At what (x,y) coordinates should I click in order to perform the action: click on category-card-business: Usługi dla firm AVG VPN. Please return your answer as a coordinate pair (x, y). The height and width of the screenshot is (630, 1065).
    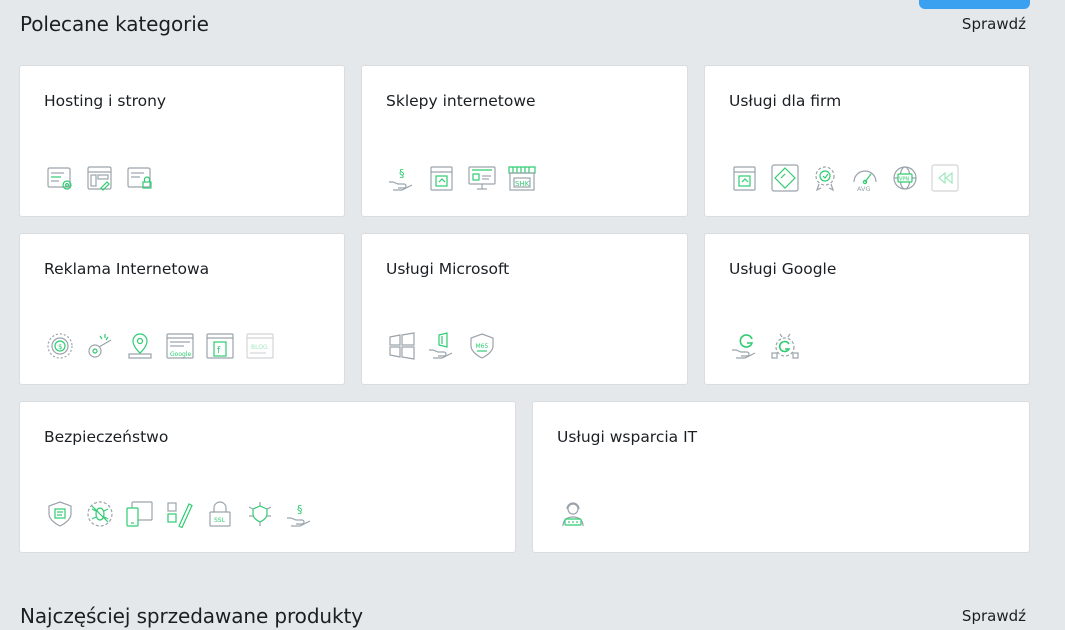
    Looking at the image, I should click on (867, 141).